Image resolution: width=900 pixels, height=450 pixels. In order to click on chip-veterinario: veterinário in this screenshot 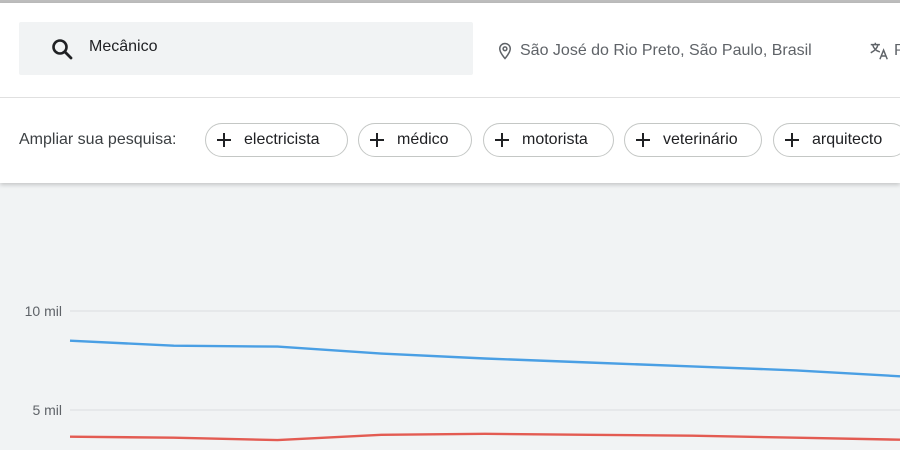, I will do `click(693, 140)`.